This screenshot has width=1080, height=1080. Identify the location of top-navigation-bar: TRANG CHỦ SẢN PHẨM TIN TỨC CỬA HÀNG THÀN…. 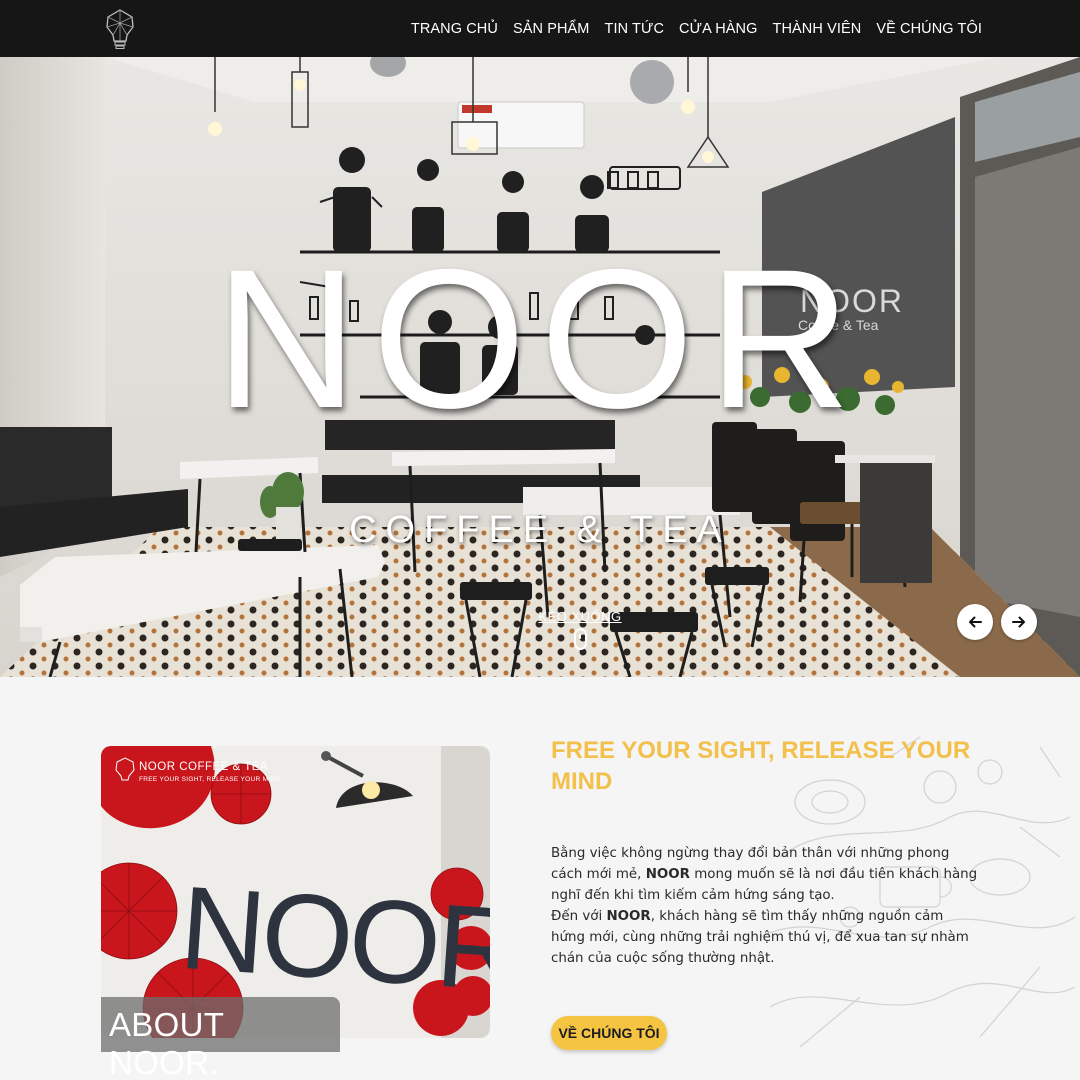
(540, 28).